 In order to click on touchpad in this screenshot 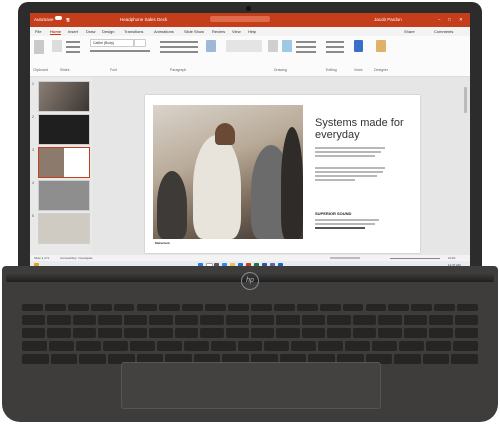, I will do `click(251, 385)`.